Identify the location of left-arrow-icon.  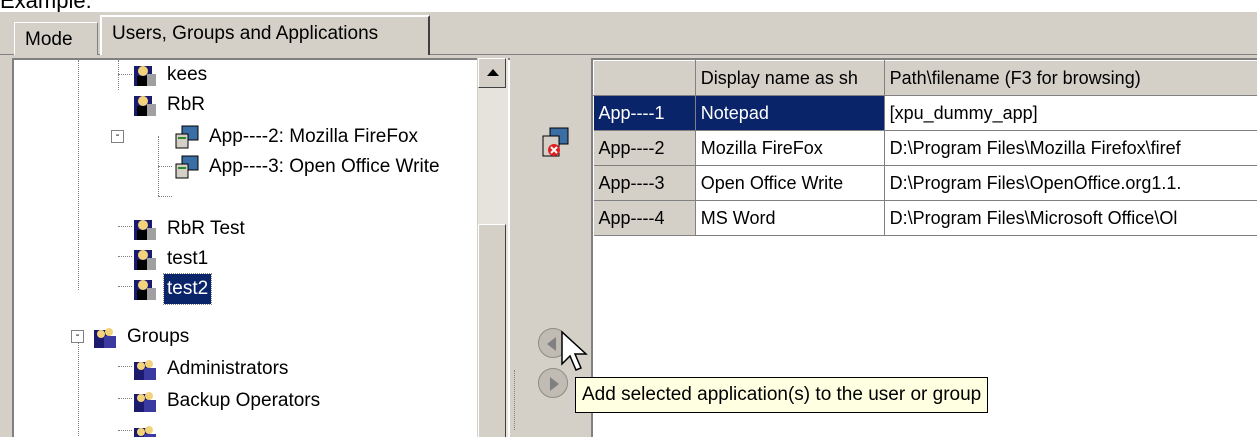
(551, 344).